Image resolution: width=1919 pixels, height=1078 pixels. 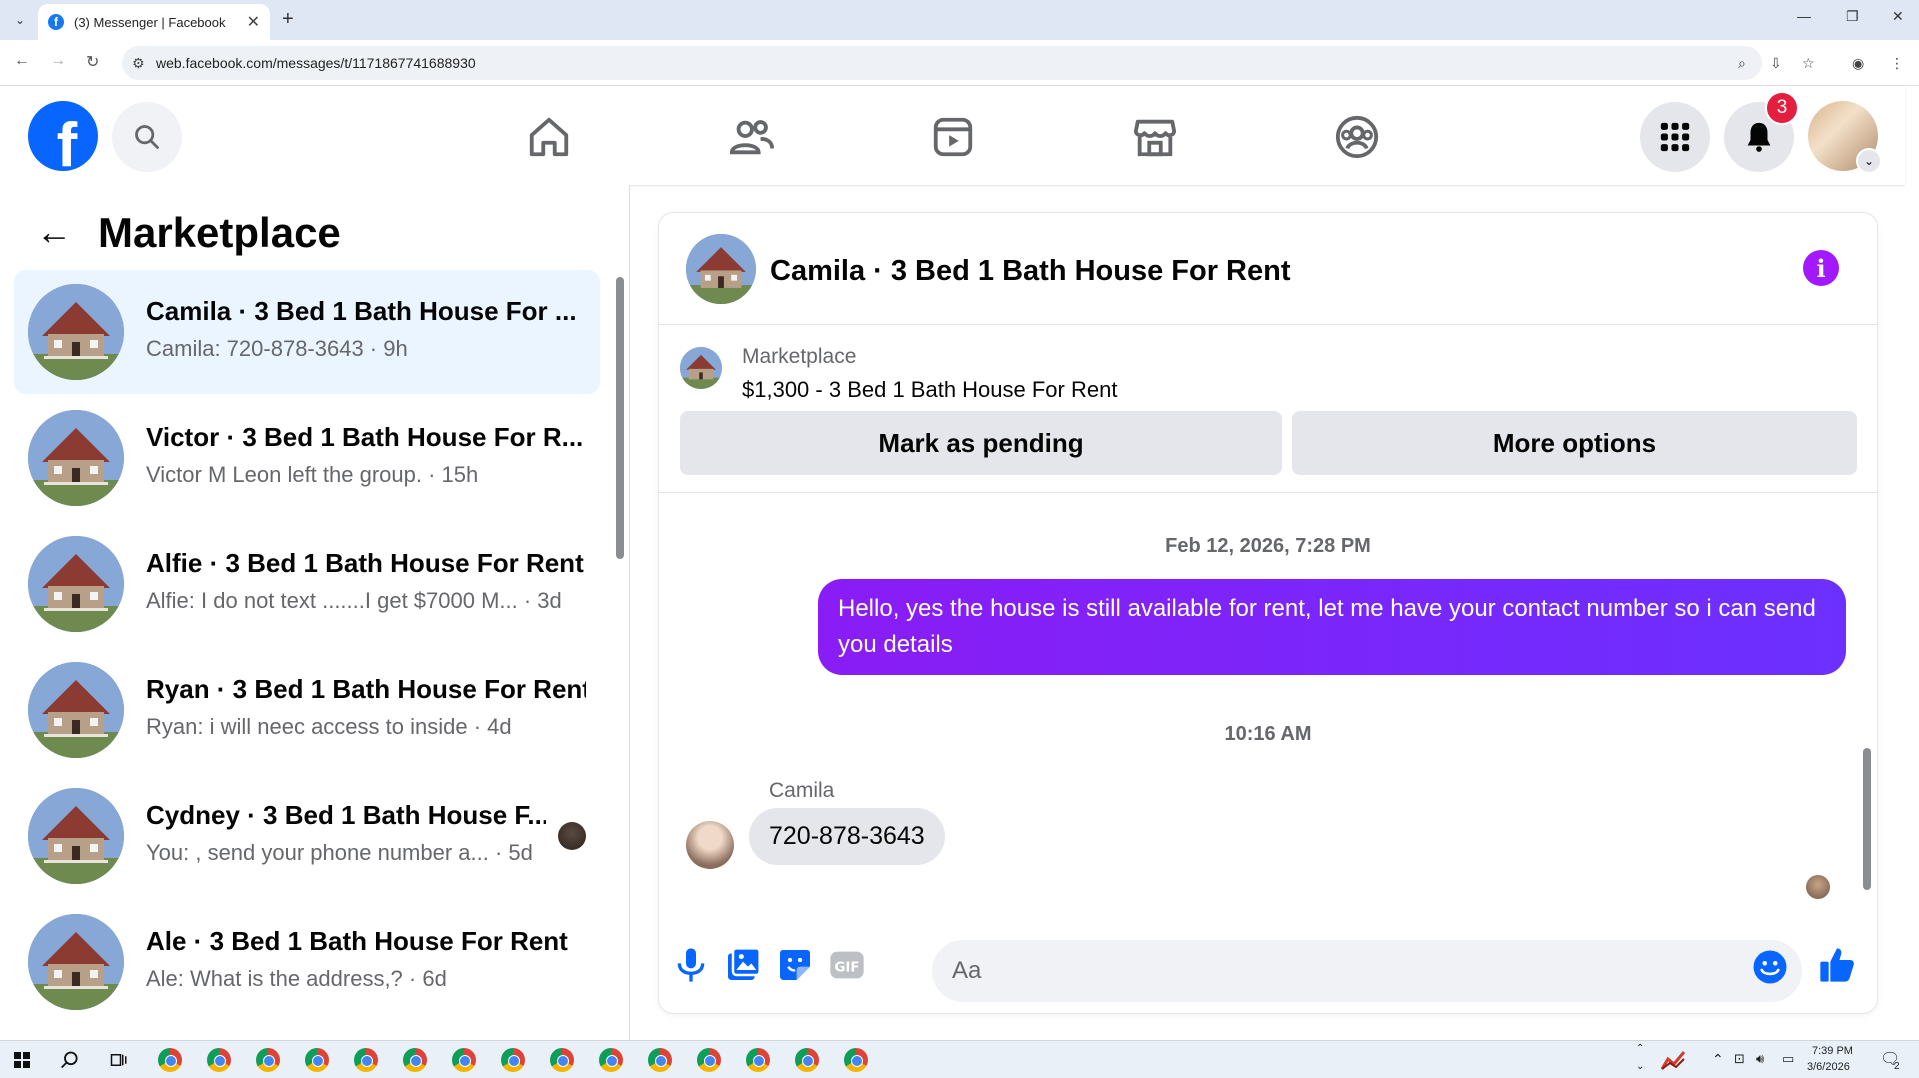 I want to click on info-icon: i, so click(x=1821, y=268).